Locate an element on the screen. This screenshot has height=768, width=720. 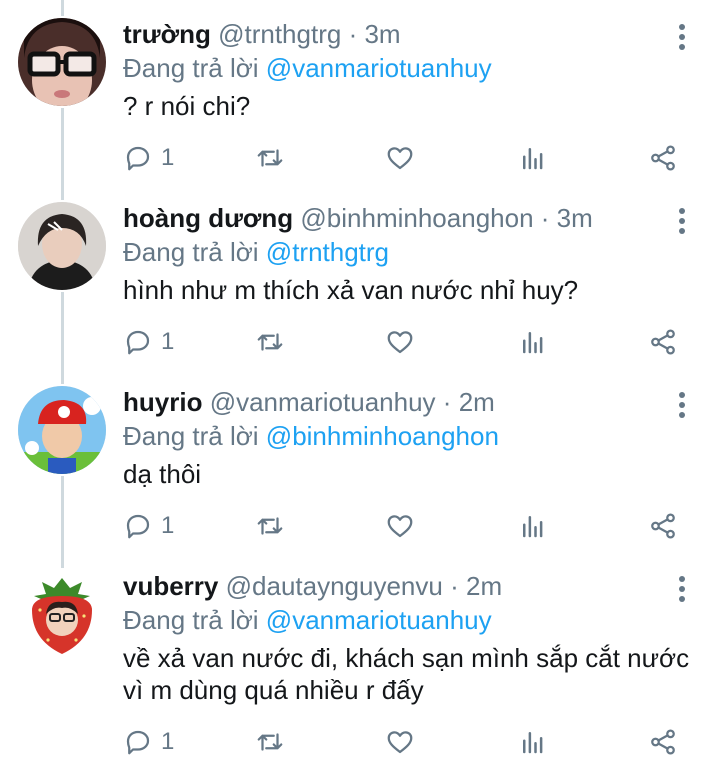
mention-link: @binhminhoanghon is located at coordinates (382, 436).